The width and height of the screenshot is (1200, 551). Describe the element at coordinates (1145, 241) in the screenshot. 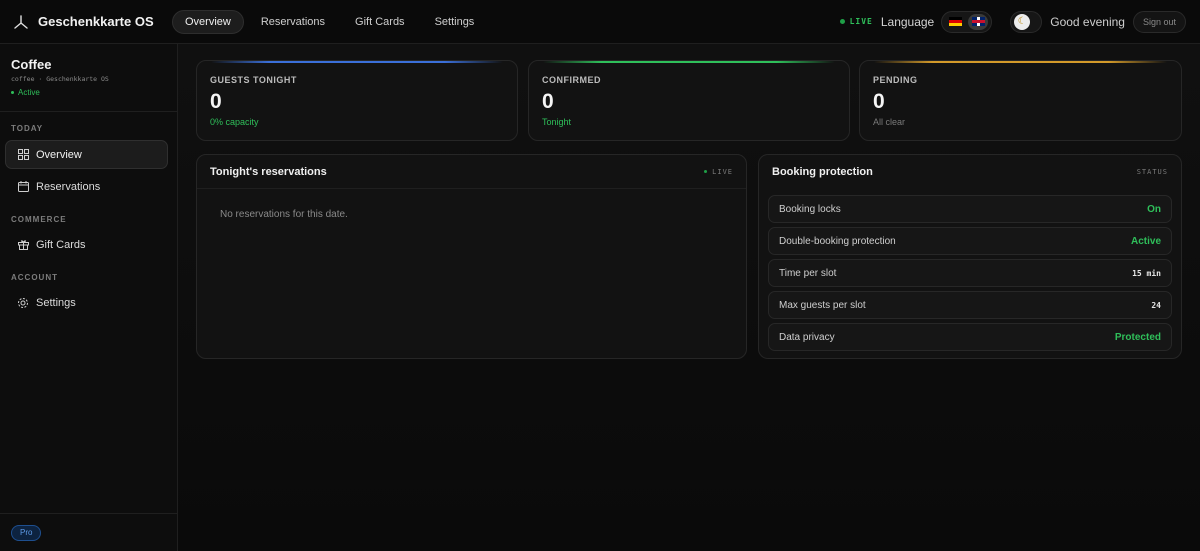

I see `row-value: Active` at that location.